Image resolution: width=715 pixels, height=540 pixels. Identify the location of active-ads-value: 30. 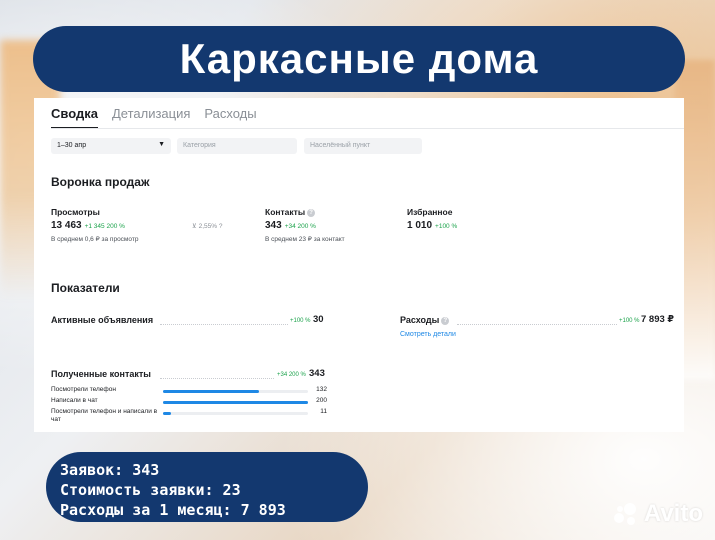
(318, 319).